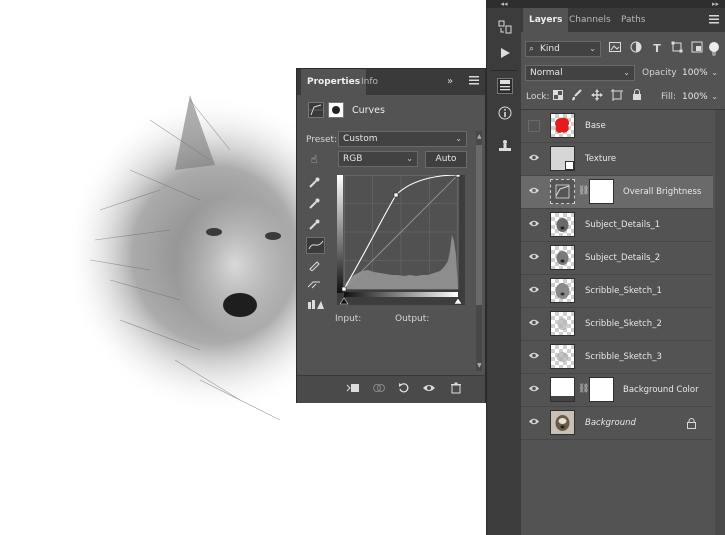  Describe the element at coordinates (534, 126) in the screenshot. I see `visibility-toggle-empty` at that location.